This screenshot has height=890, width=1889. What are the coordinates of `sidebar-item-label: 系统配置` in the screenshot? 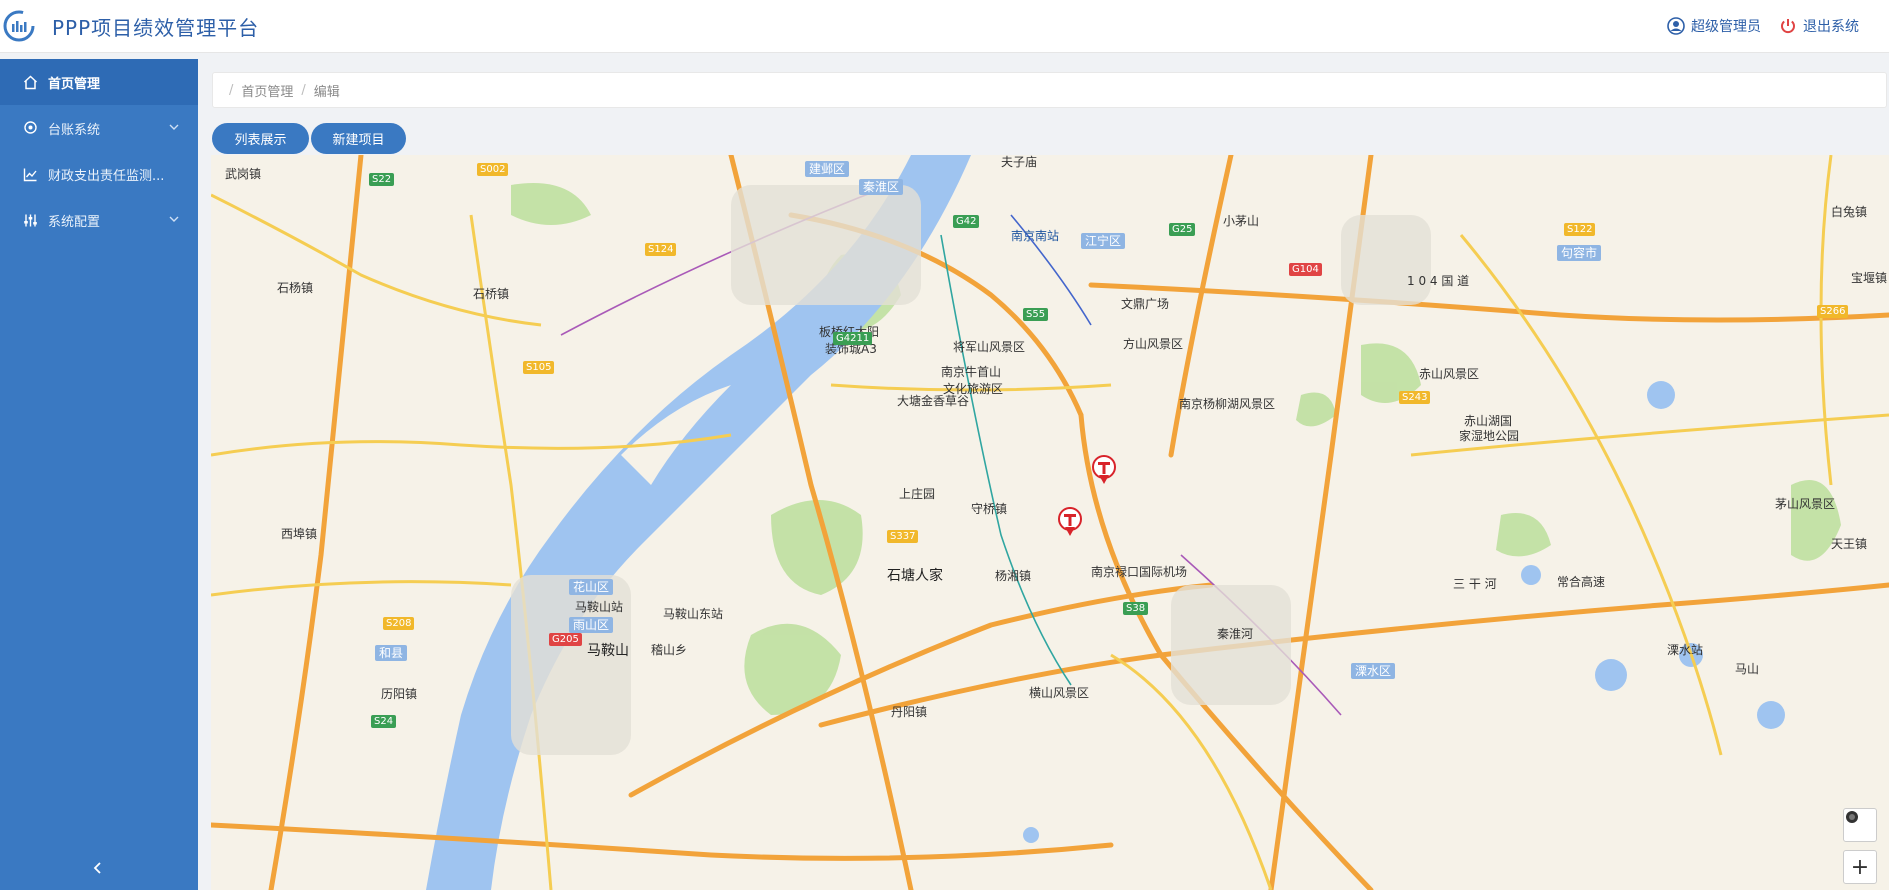 It's located at (74, 222).